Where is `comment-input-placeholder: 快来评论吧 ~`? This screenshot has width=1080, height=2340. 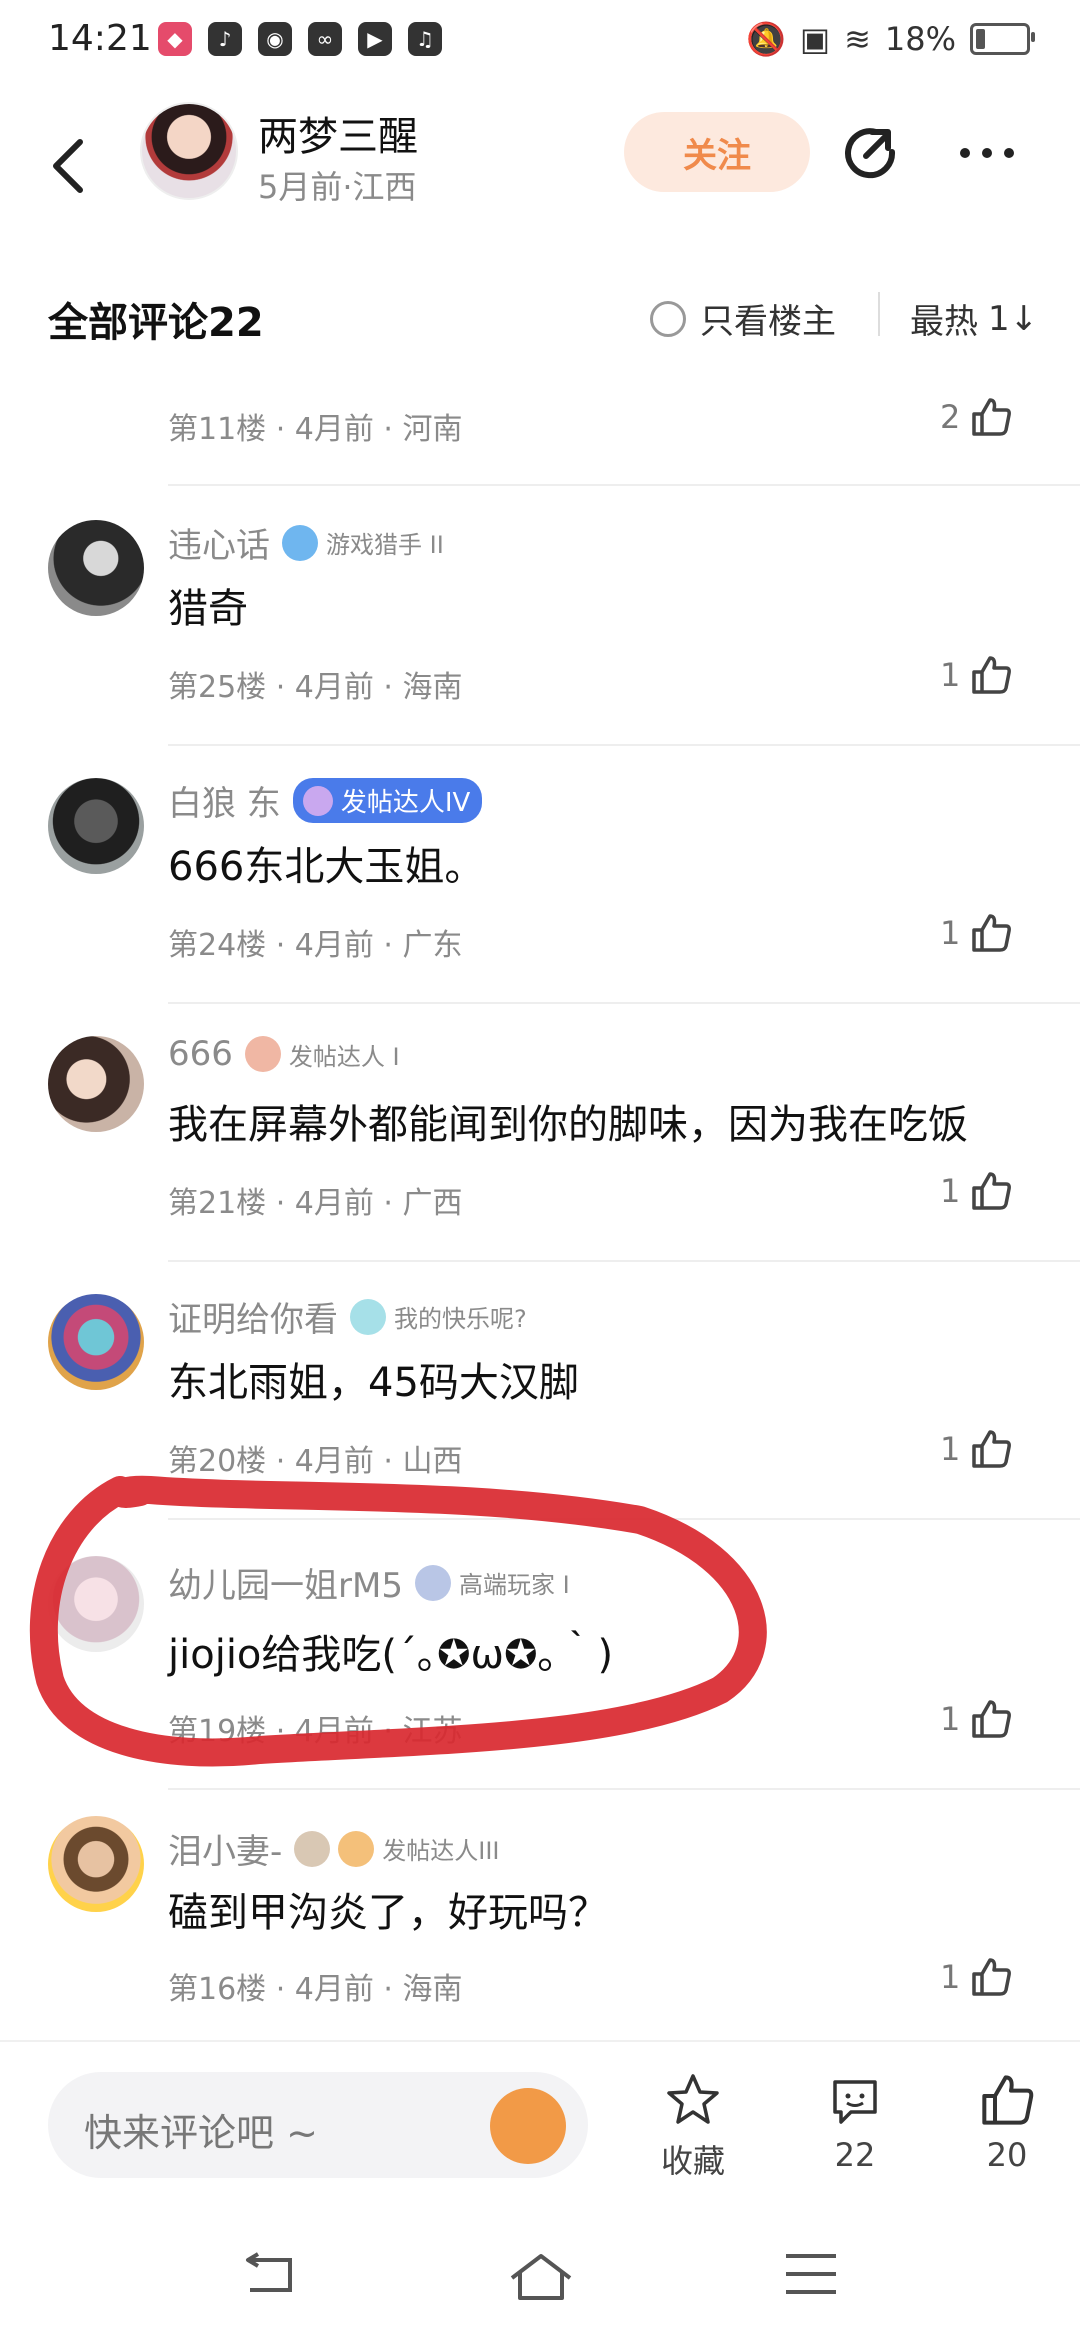
comment-input-placeholder: 快来评论吧 ~ is located at coordinates (201, 2133).